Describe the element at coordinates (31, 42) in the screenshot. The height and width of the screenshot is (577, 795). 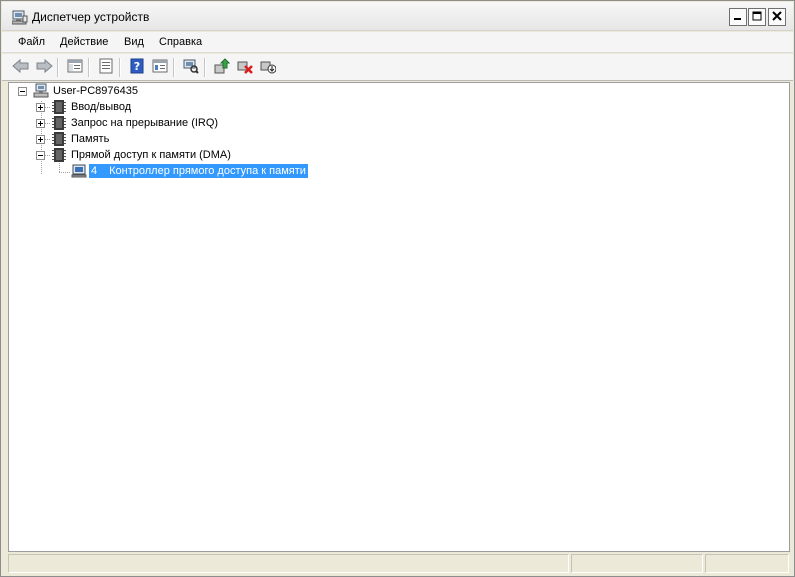
I see `menu-file: Файл` at that location.